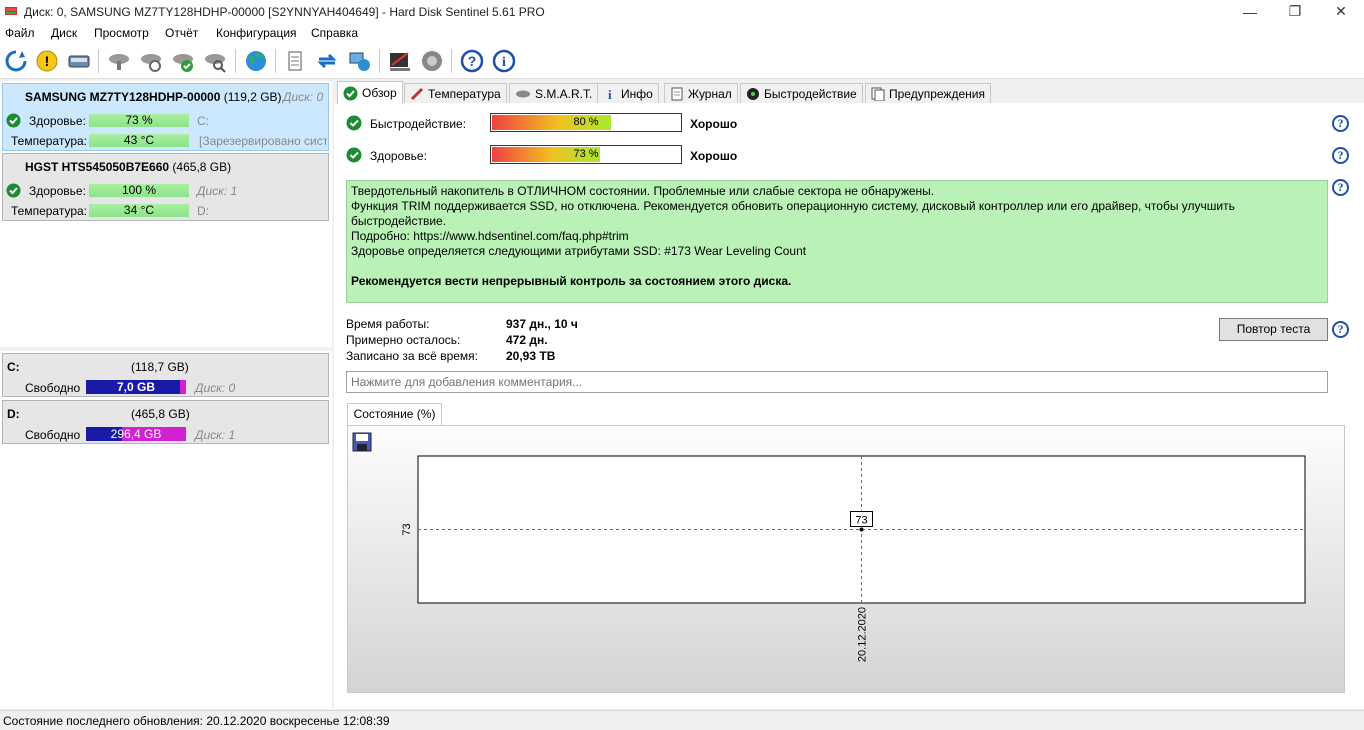  Describe the element at coordinates (1250, 11) in the screenshot. I see `minimize-button: —` at that location.